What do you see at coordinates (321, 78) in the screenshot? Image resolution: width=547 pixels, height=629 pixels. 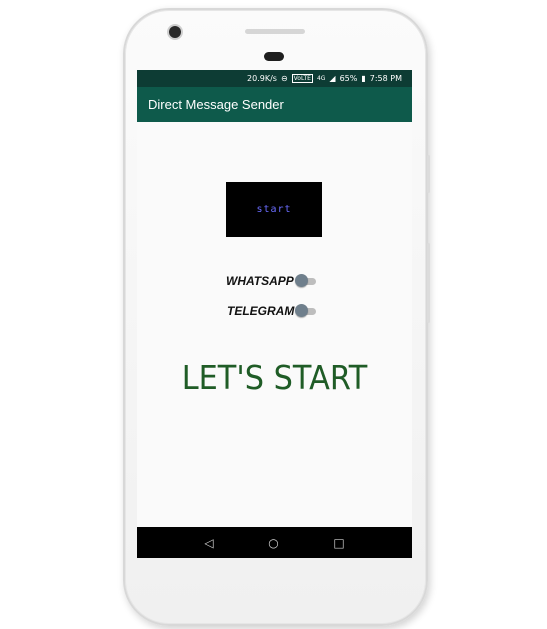 I see `network-type: 4G` at bounding box center [321, 78].